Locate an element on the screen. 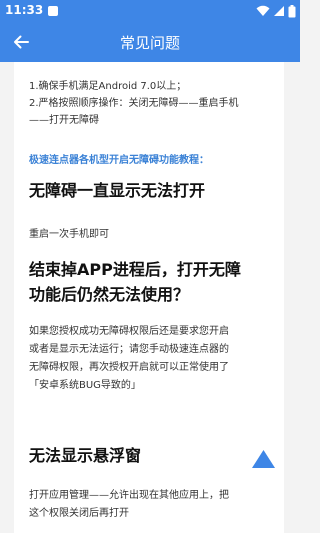 Image resolution: width=320 pixels, height=533 pixels. status-icons is located at coordinates (276, 11).